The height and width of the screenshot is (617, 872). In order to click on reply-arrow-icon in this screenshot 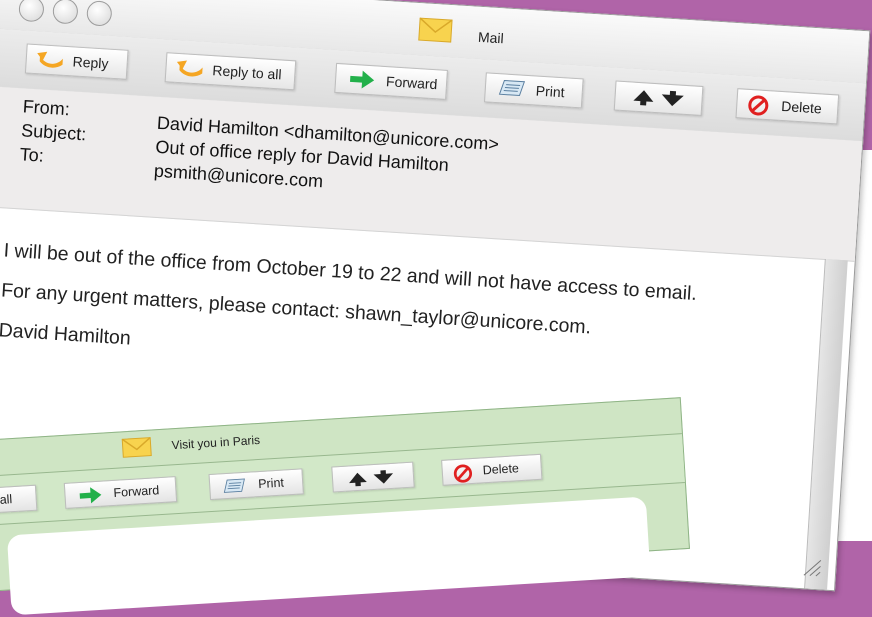, I will do `click(50, 59)`.